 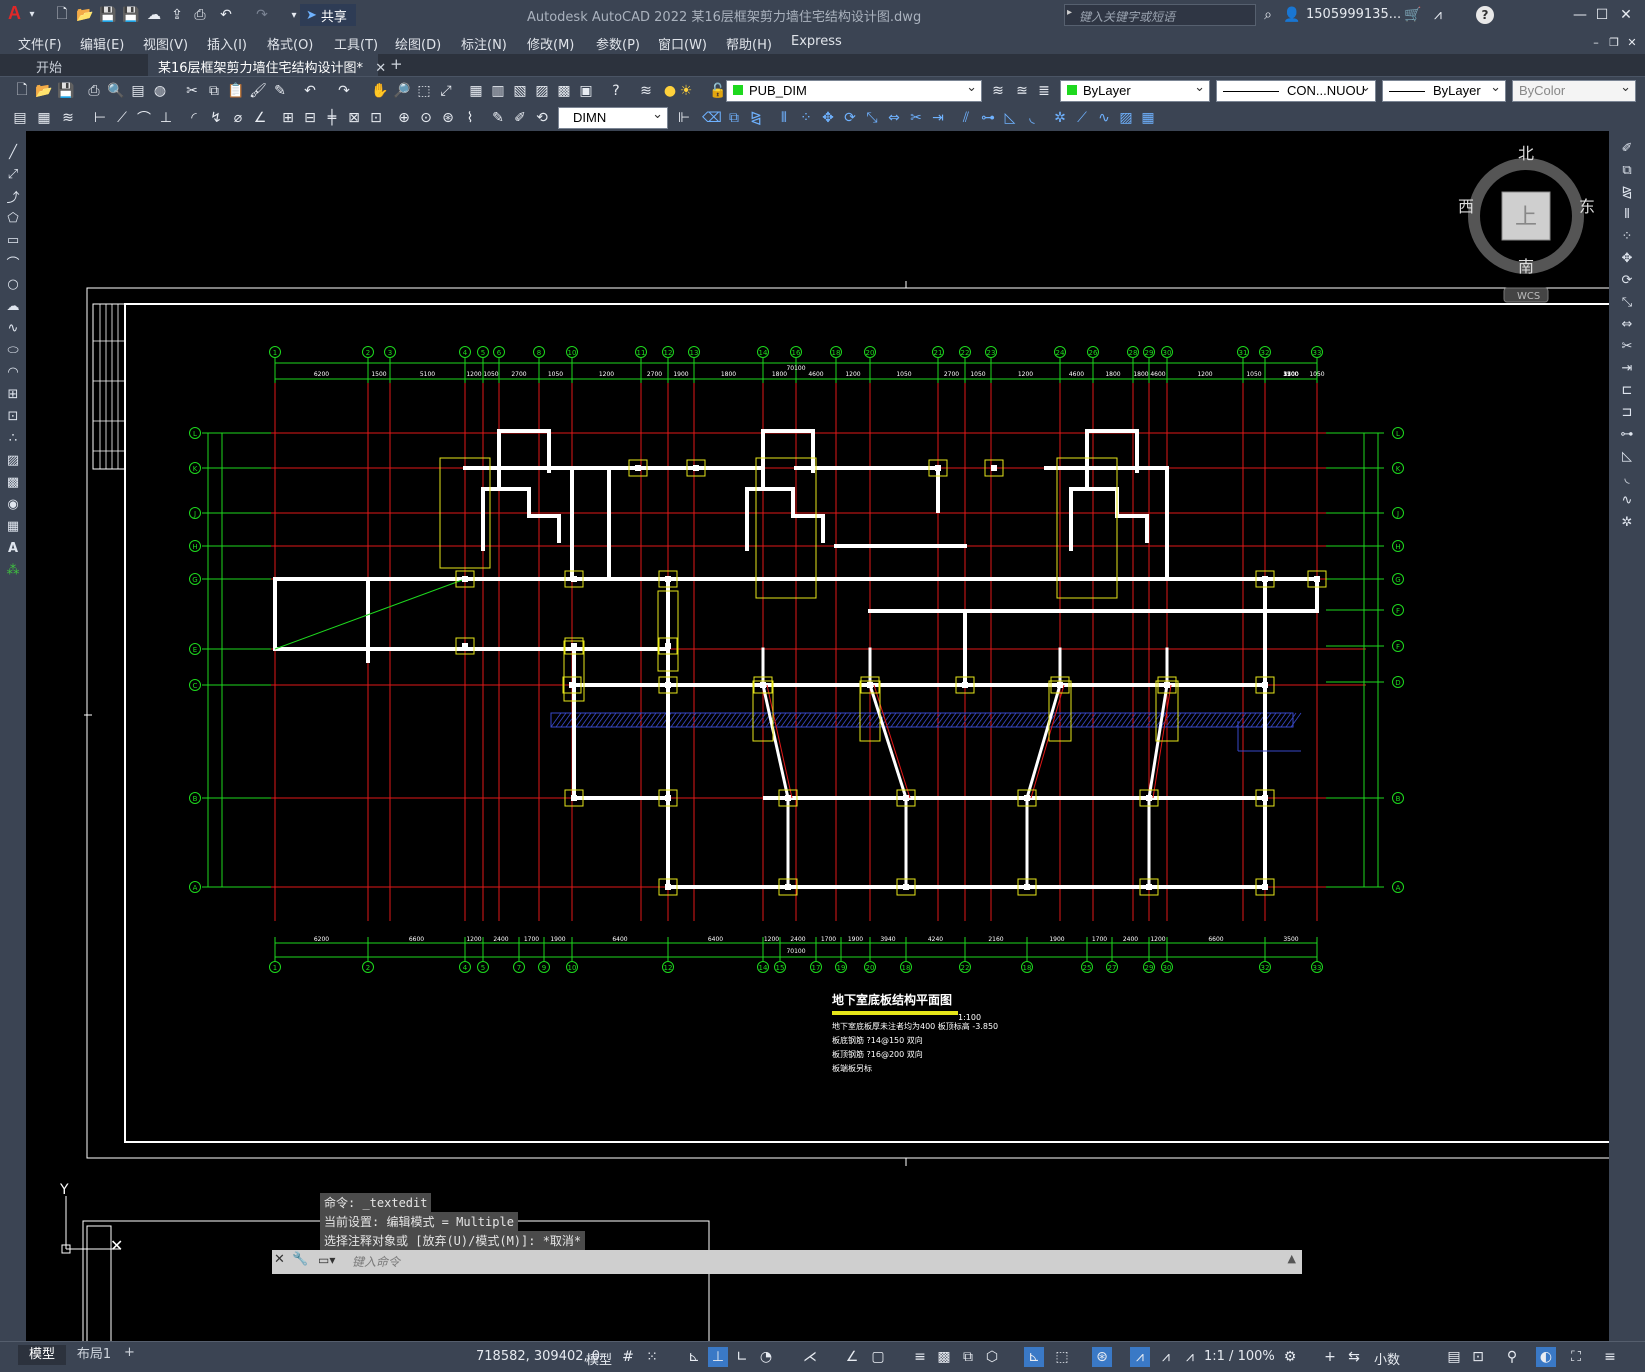 I want to click on rectangle-icon: ▭, so click(x=13, y=240).